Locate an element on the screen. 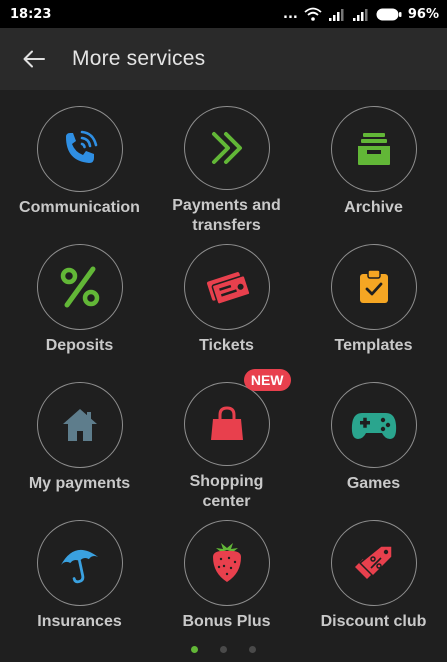 The image size is (447, 662). percent-icon is located at coordinates (79, 287).